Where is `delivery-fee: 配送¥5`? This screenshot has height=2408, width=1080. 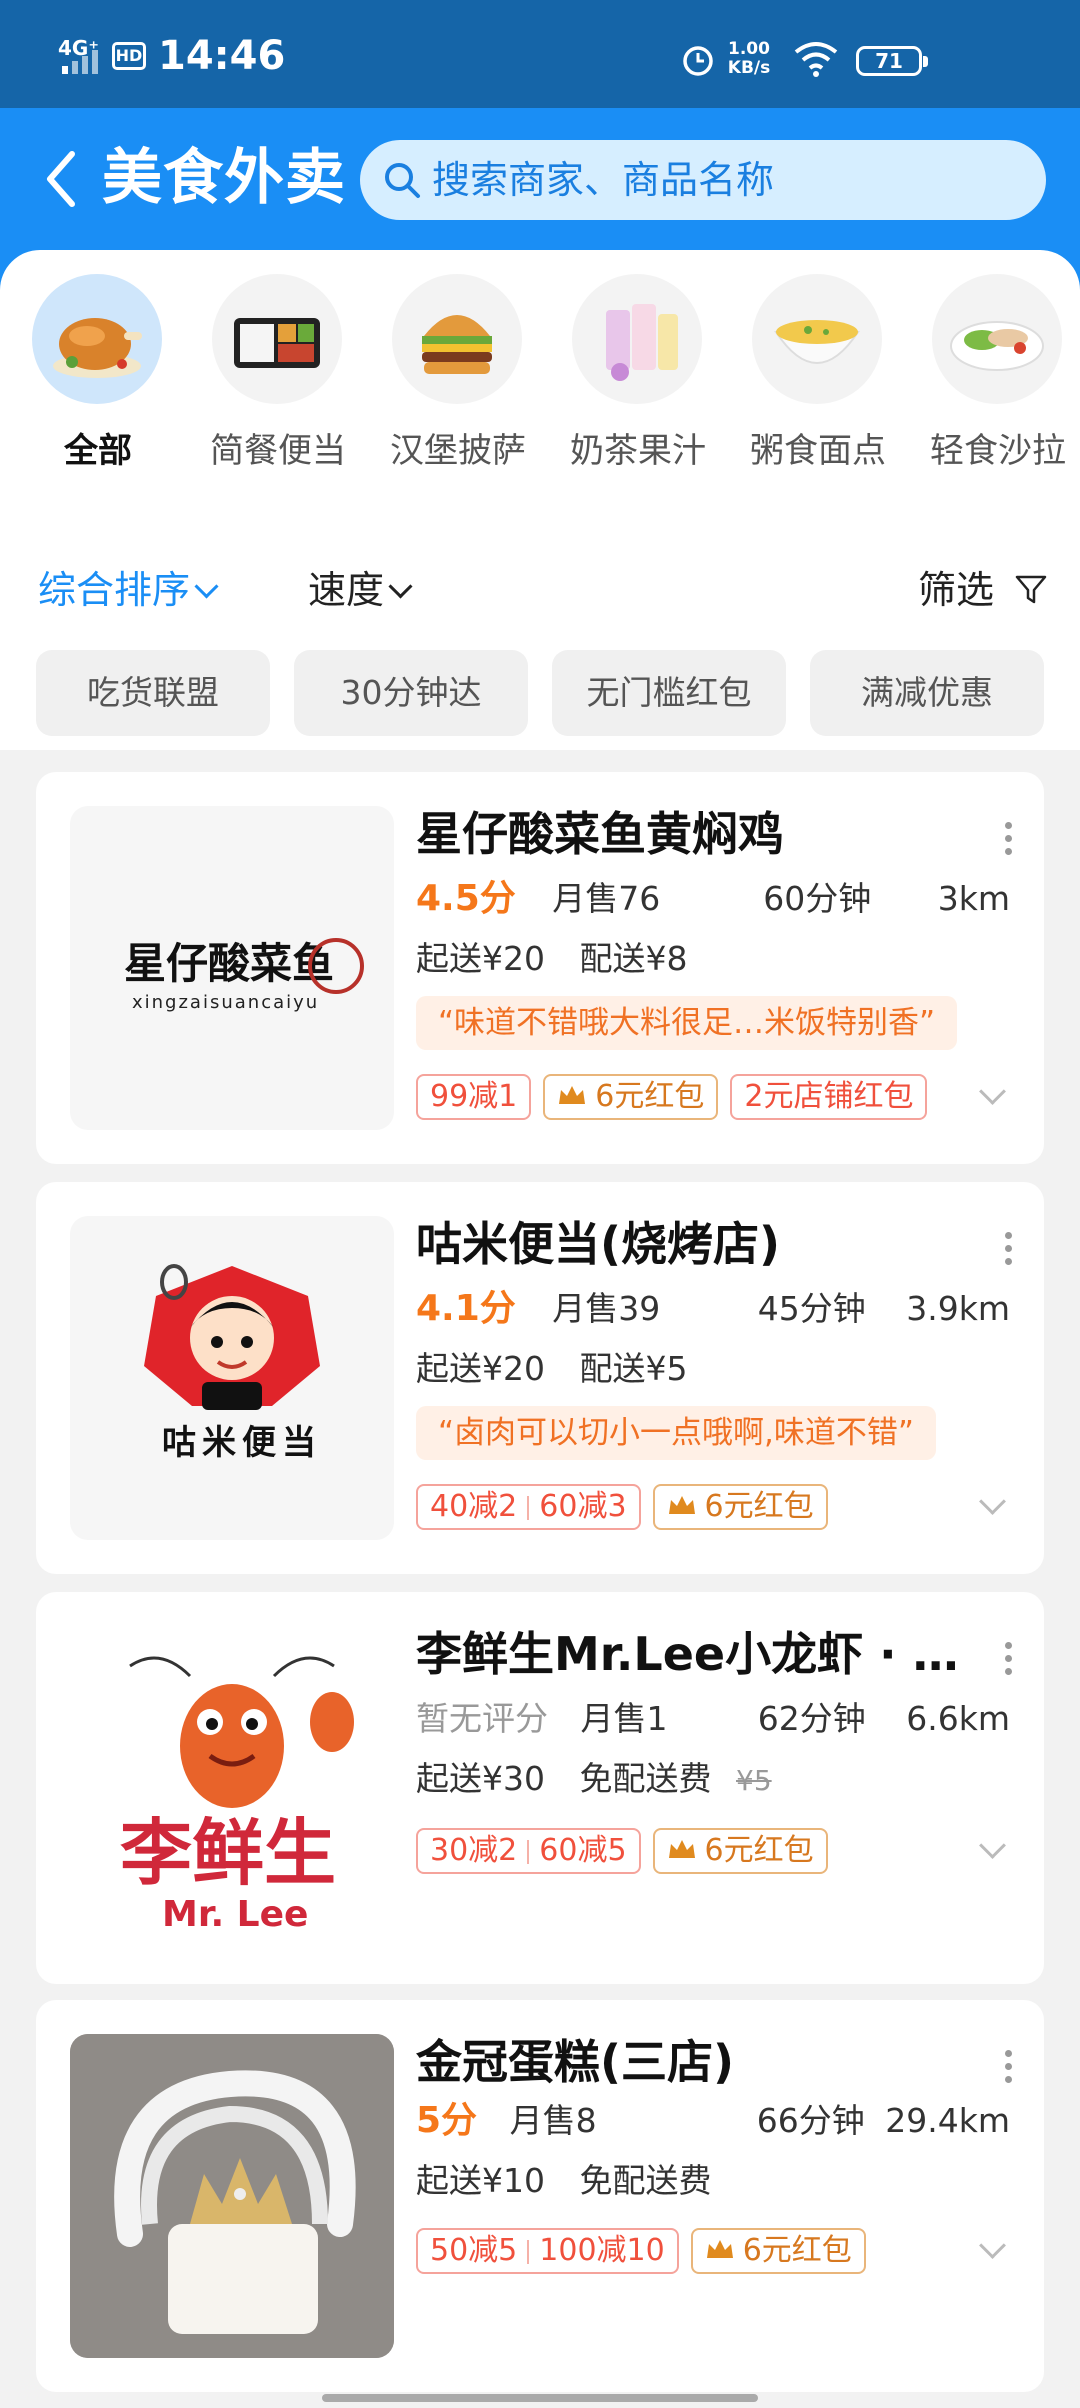 delivery-fee: 配送¥5 is located at coordinates (633, 1368).